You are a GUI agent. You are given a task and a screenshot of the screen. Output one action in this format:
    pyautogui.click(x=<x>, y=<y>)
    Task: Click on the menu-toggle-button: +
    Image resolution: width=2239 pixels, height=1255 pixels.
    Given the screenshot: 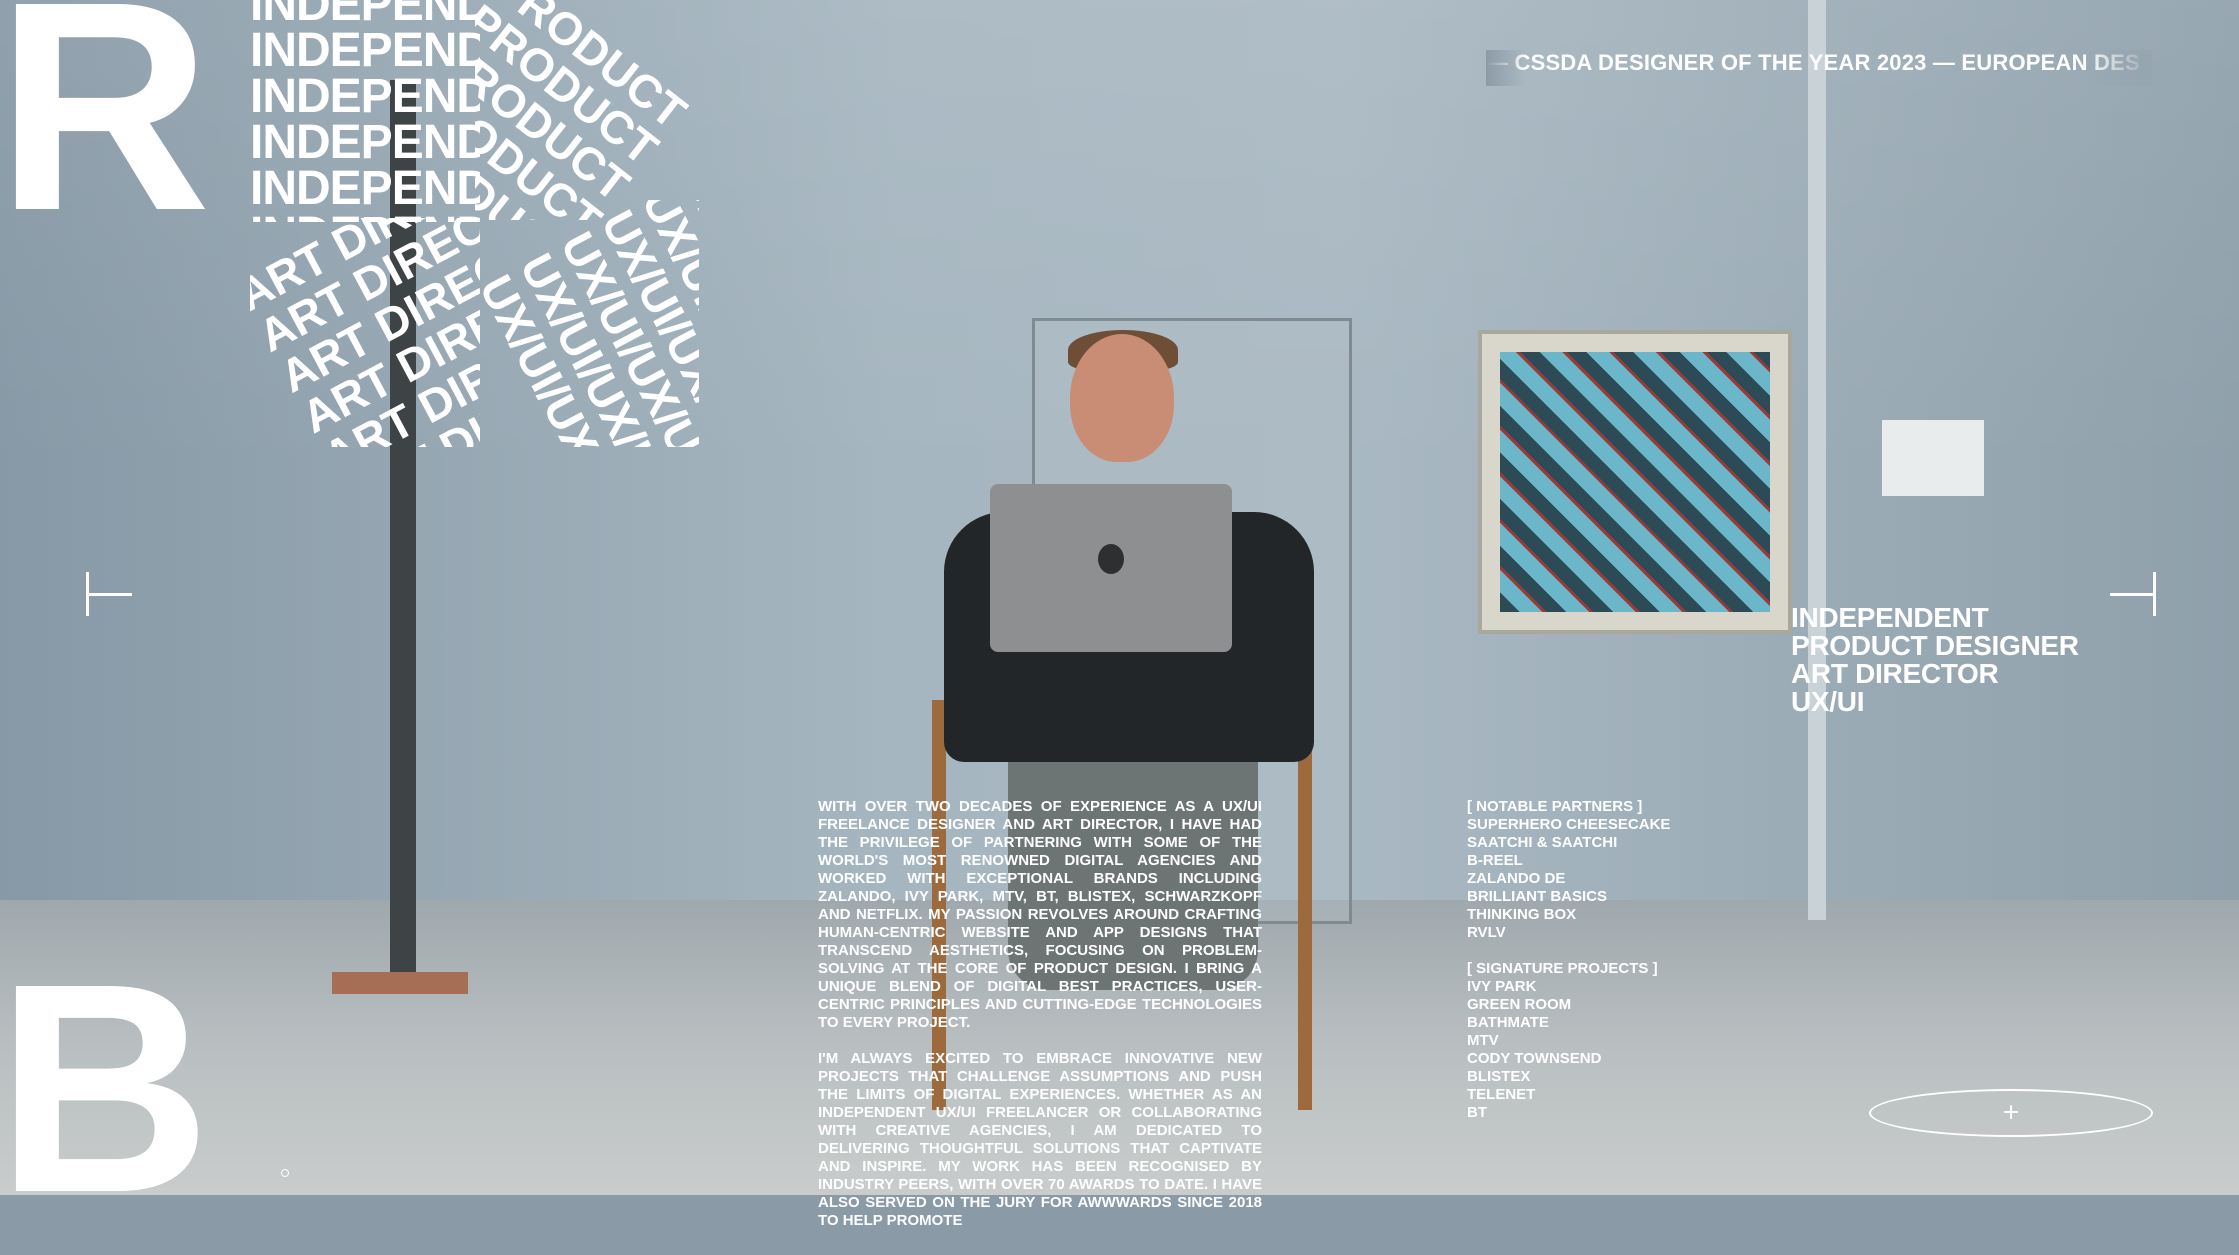 What is the action you would take?
    pyautogui.click(x=2011, y=1113)
    